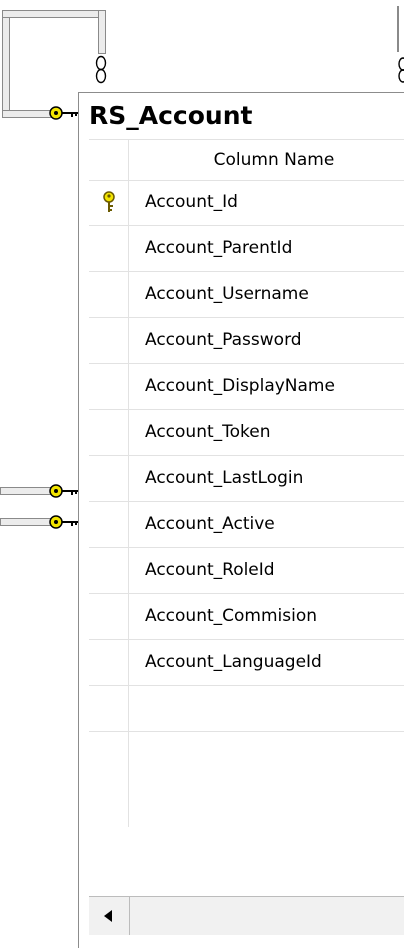  Describe the element at coordinates (231, 616) in the screenshot. I see `column-name-cell: Account_Commision` at that location.